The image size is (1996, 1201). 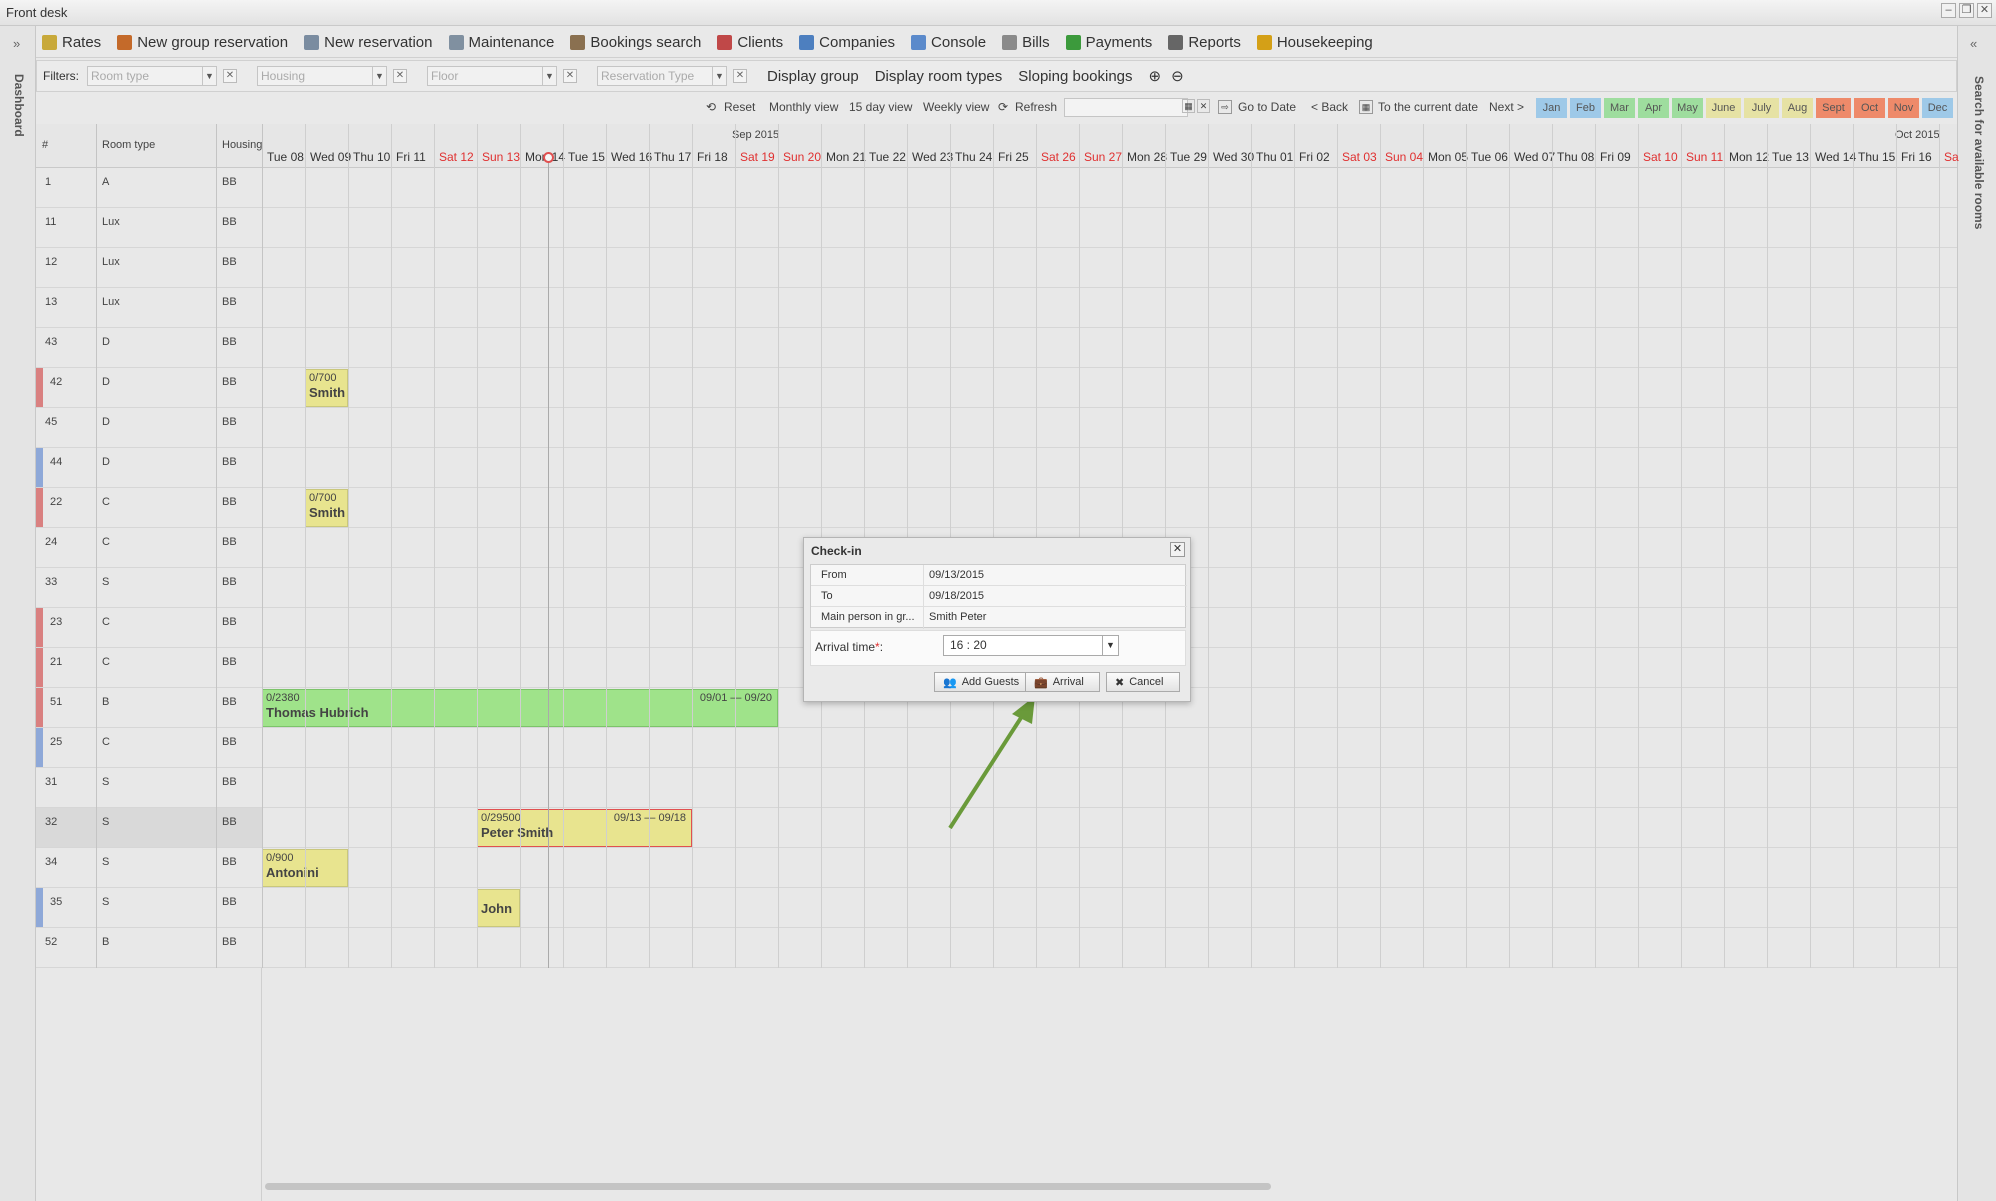 What do you see at coordinates (71, 42) in the screenshot?
I see `menu-item-rates: Rates` at bounding box center [71, 42].